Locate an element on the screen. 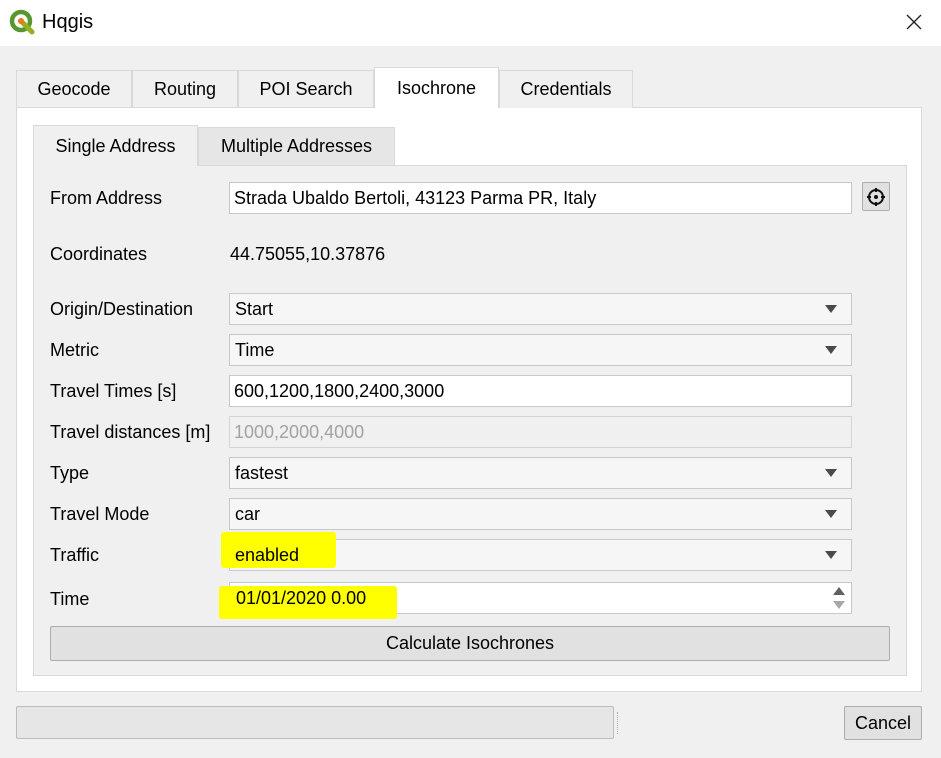 The image size is (941, 758). travel-distances-placeholder: 1000,2000,4000 is located at coordinates (299, 431).